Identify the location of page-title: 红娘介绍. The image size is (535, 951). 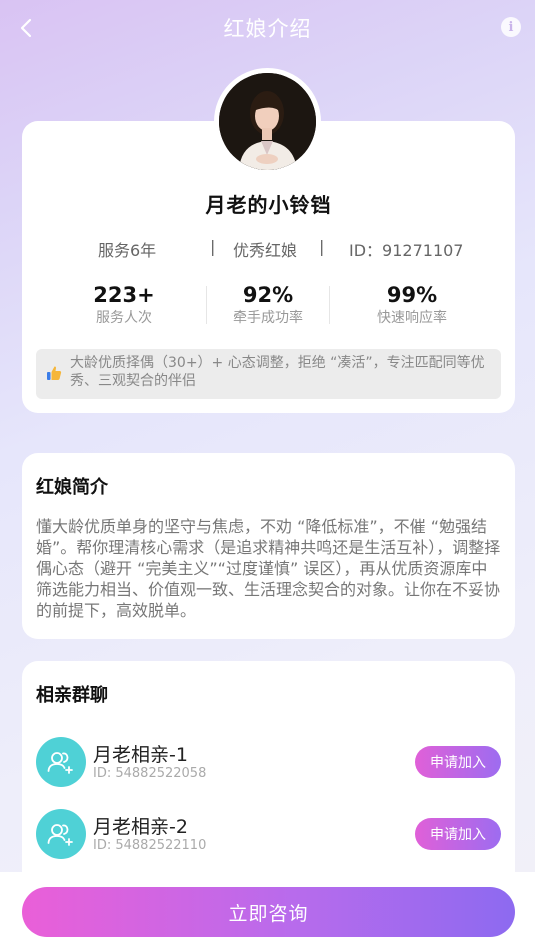
(267, 29).